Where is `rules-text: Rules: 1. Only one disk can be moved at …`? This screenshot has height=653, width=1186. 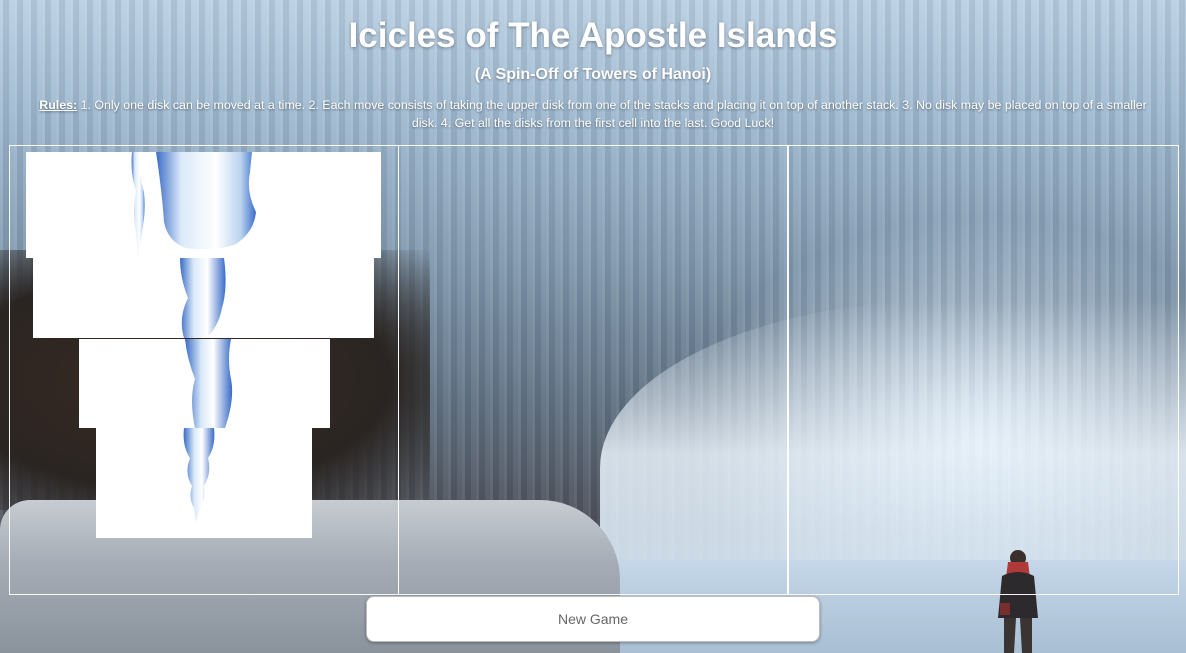 rules-text: Rules: 1. Only one disk can be moved at … is located at coordinates (593, 114).